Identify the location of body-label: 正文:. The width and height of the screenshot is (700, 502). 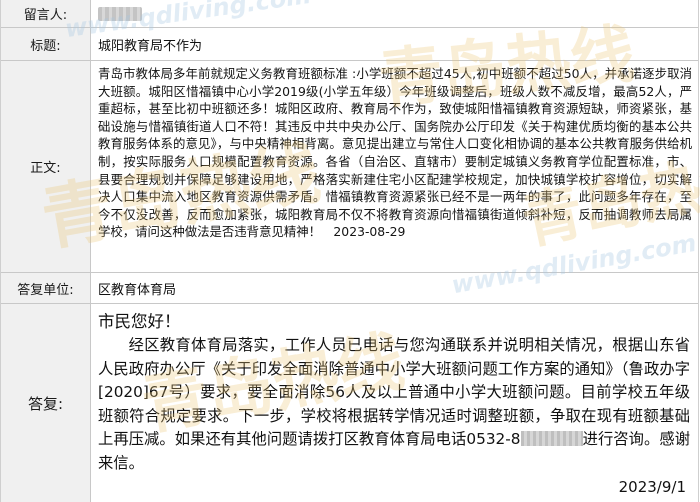
(46, 166).